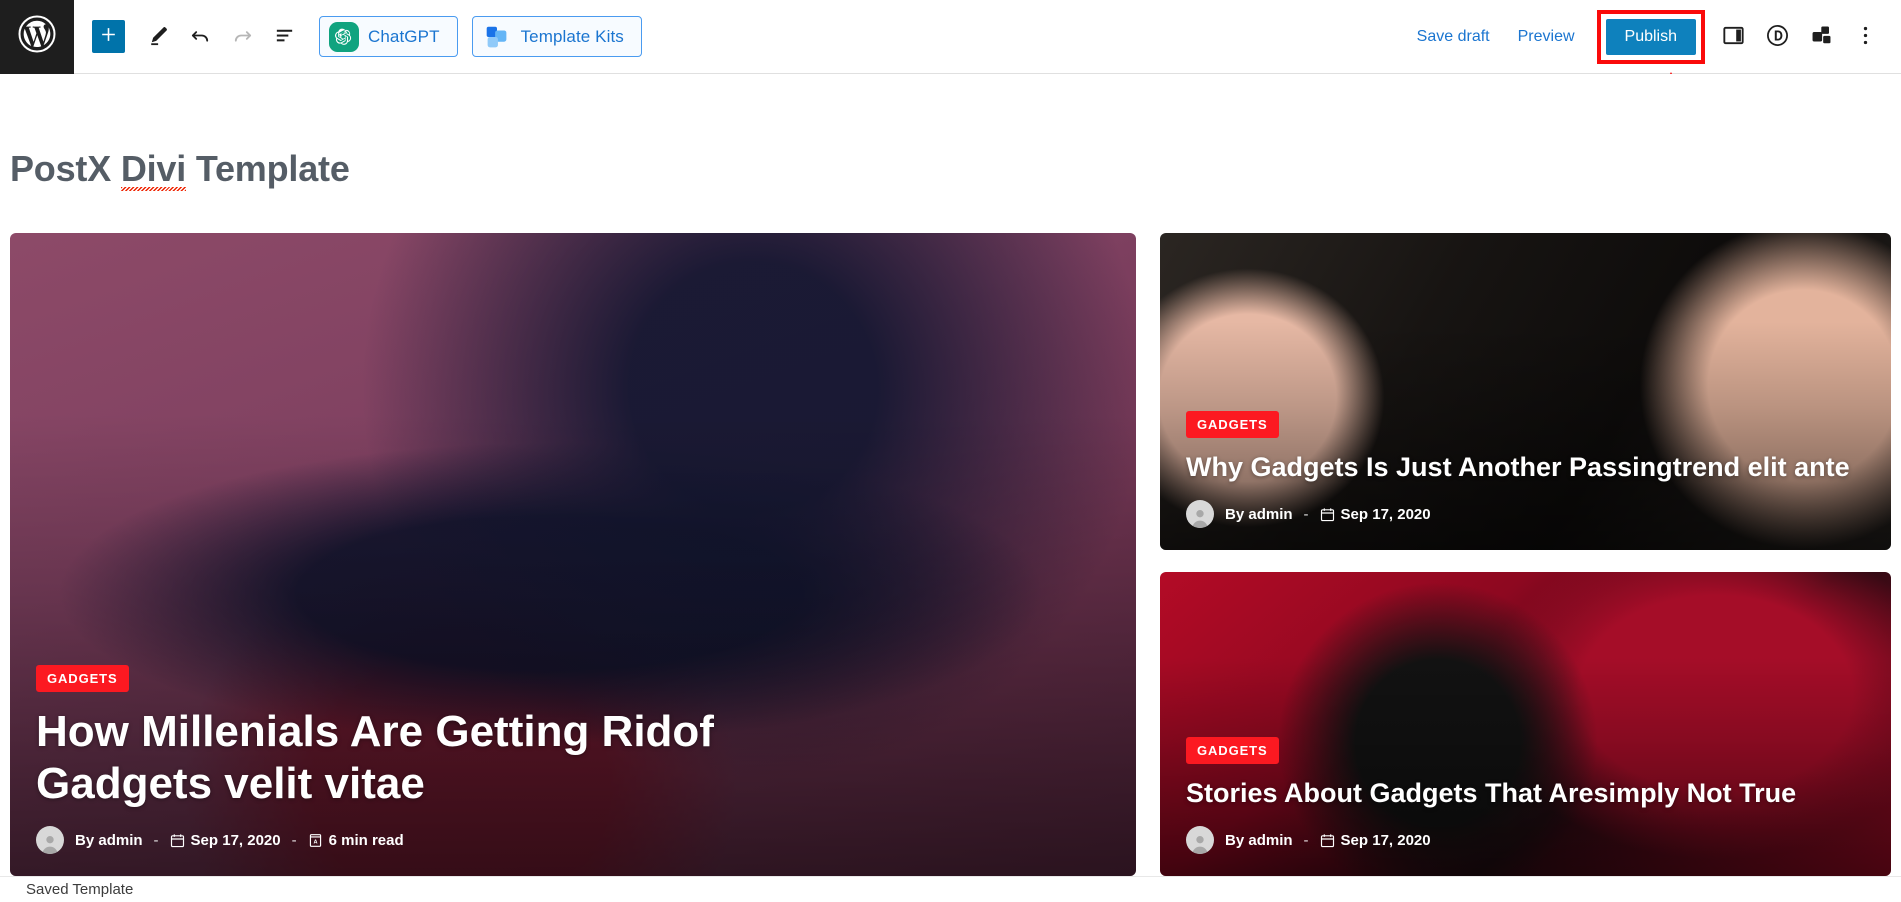 This screenshot has height=902, width=1901. Describe the element at coordinates (80, 889) in the screenshot. I see `status-message: Saved Template` at that location.